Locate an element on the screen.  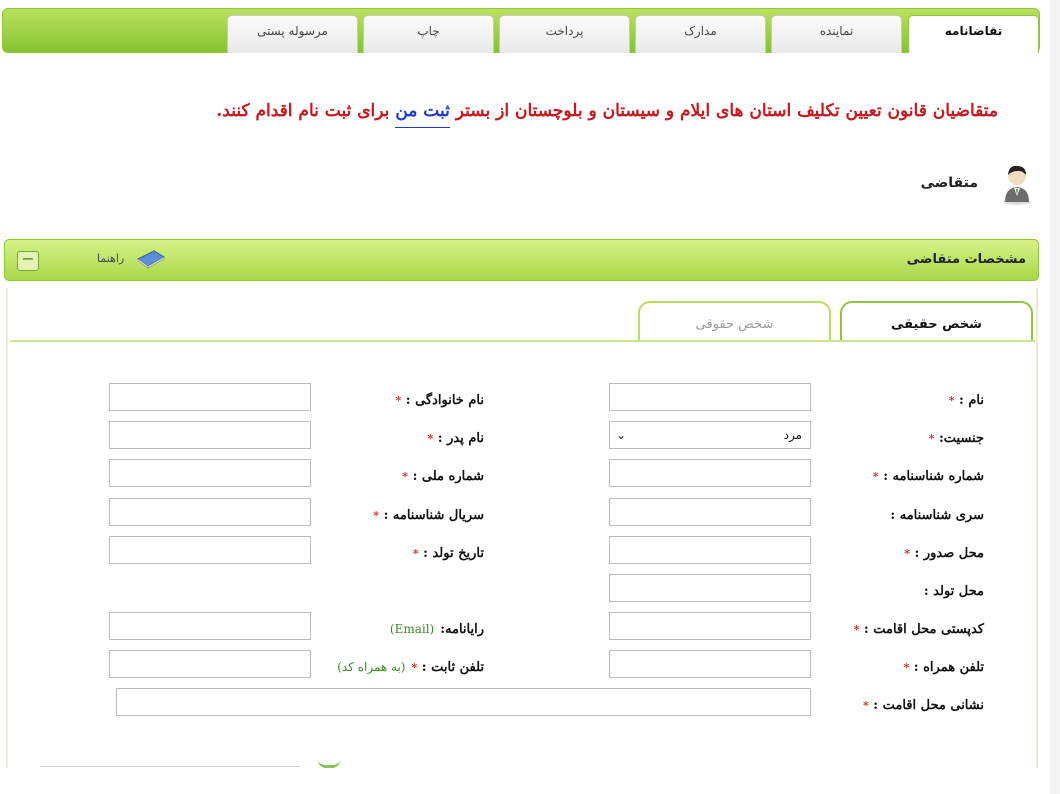
book-icon is located at coordinates (151, 259).